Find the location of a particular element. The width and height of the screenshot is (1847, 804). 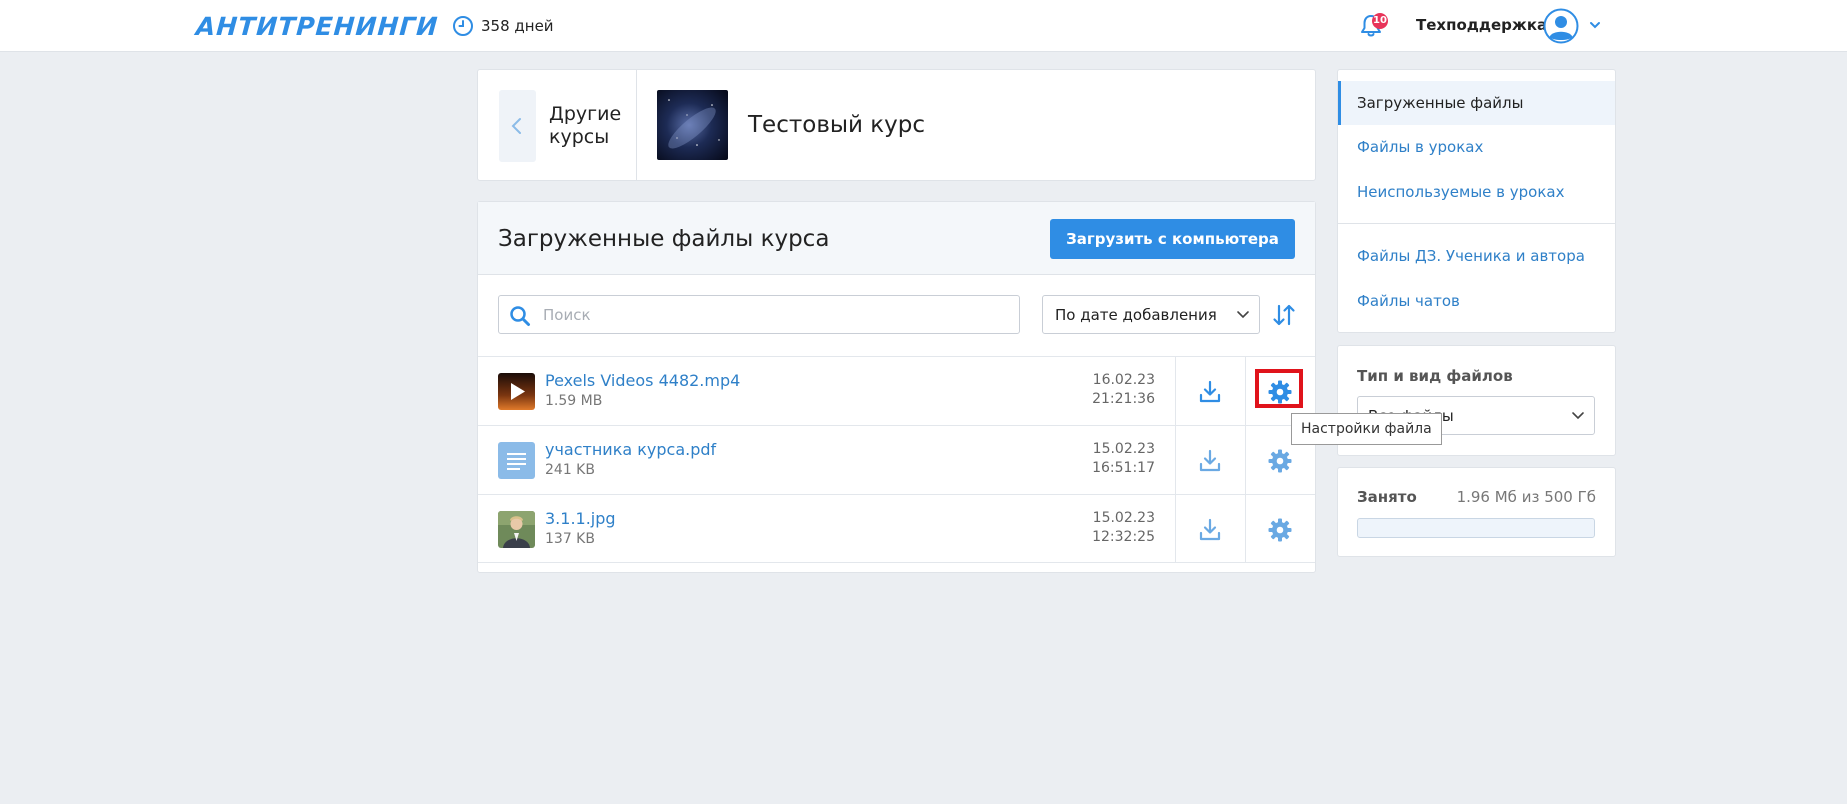

upload-button: Загрузить с компьютера is located at coordinates (1172, 239).